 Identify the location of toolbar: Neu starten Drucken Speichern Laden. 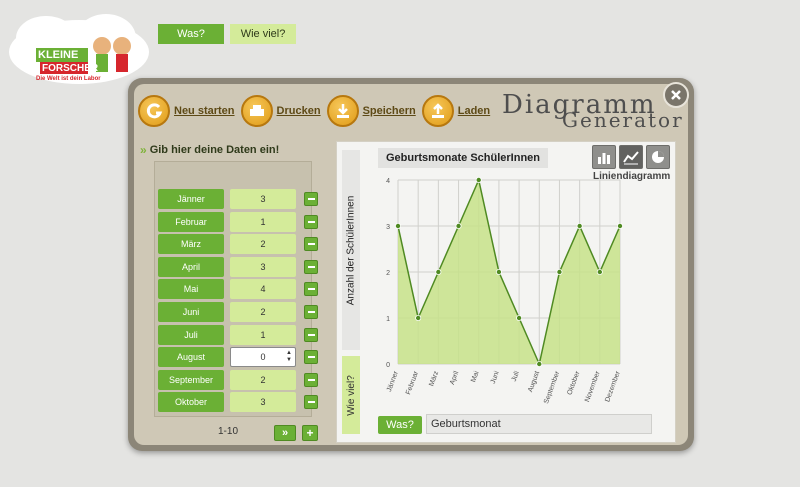
(317, 111).